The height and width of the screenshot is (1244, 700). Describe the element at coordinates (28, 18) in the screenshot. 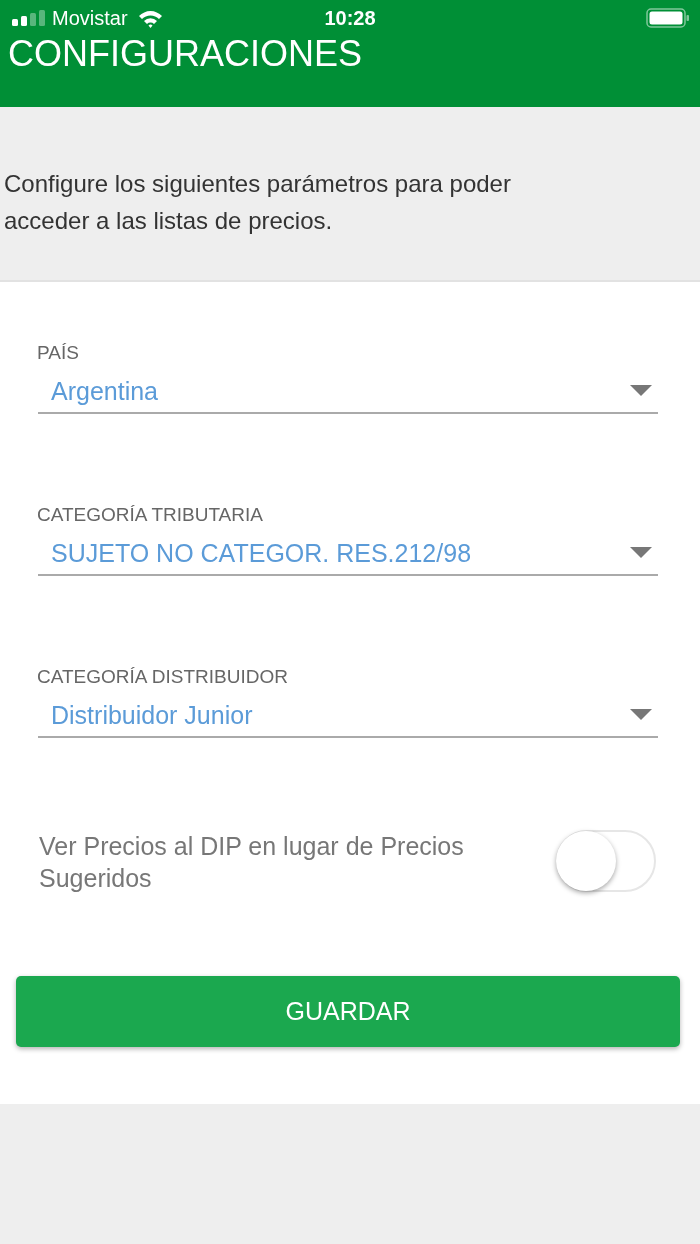

I see `signal-icon` at that location.